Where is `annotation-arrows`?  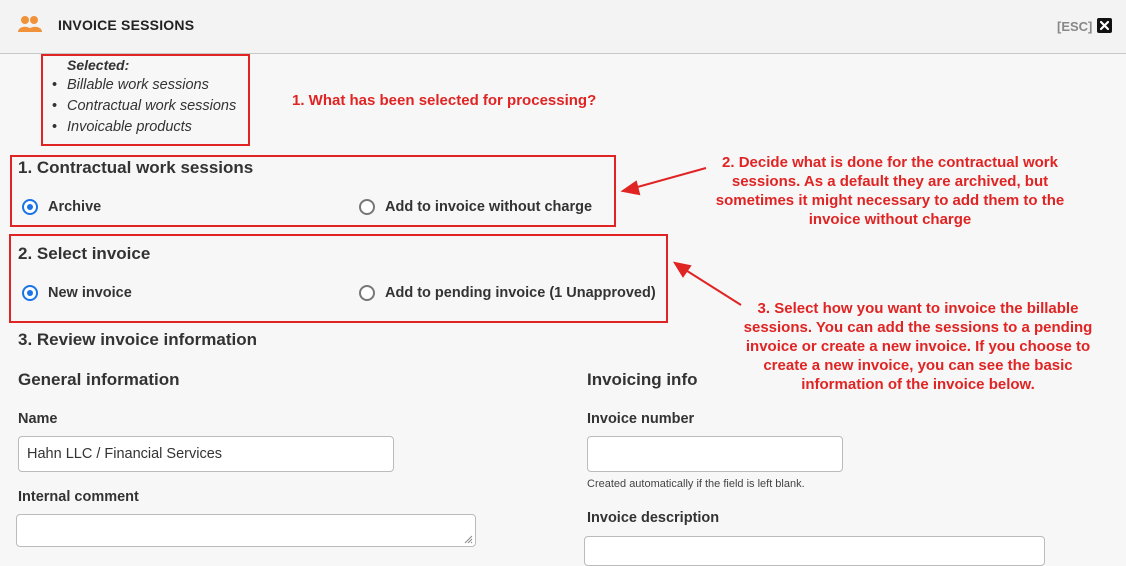
annotation-arrows is located at coordinates (681, 236).